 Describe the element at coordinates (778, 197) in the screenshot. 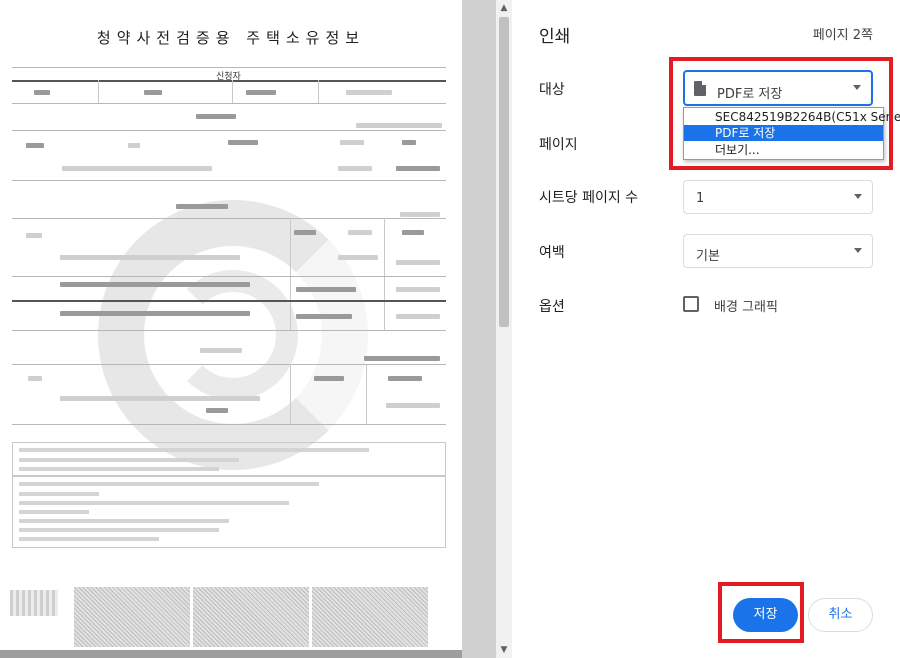

I see `pages-per-sheet-select: 1` at that location.